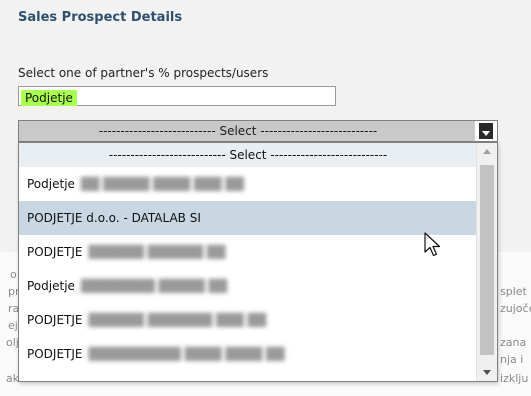 The image size is (531, 396). What do you see at coordinates (13, 325) in the screenshot?
I see `background-text: ej` at bounding box center [13, 325].